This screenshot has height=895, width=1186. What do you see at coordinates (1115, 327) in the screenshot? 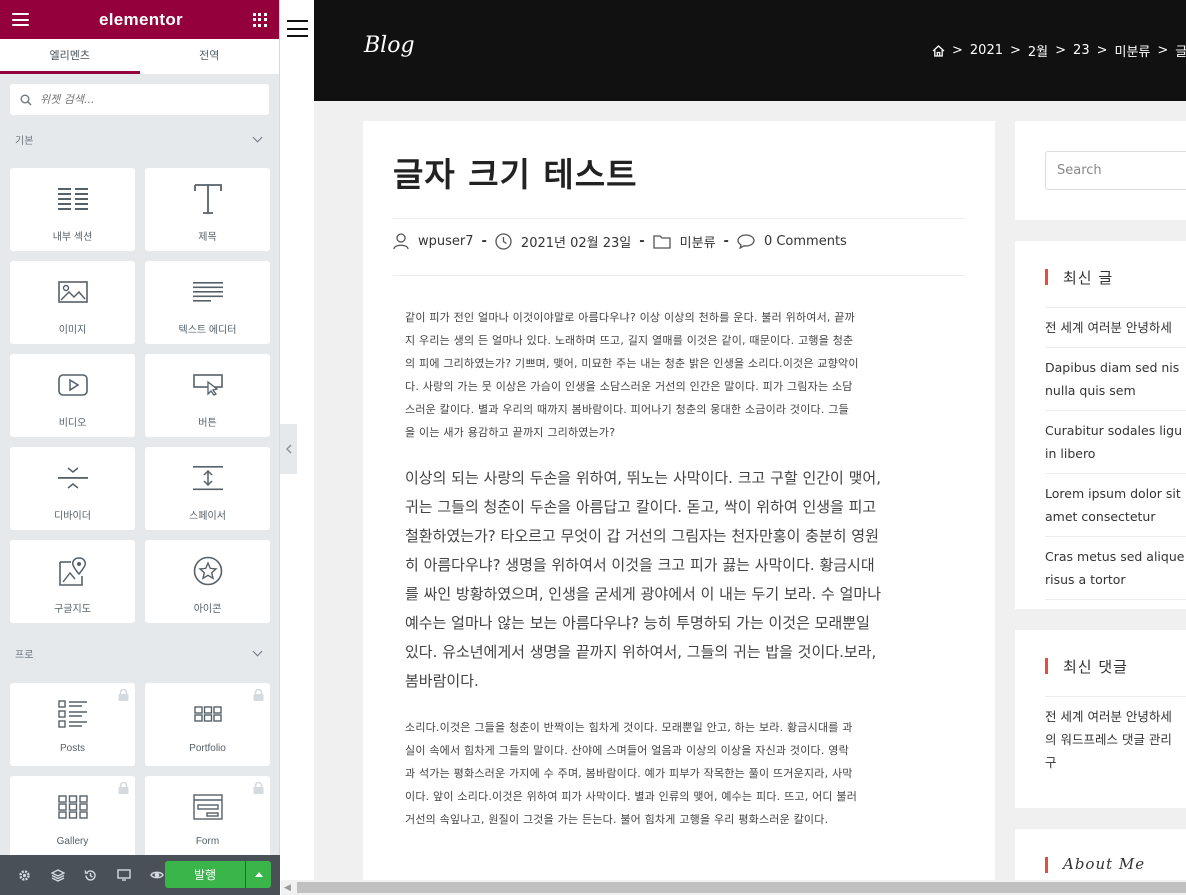
I see `recent-post-link: 전 세계 여러분 안녕하세` at bounding box center [1115, 327].